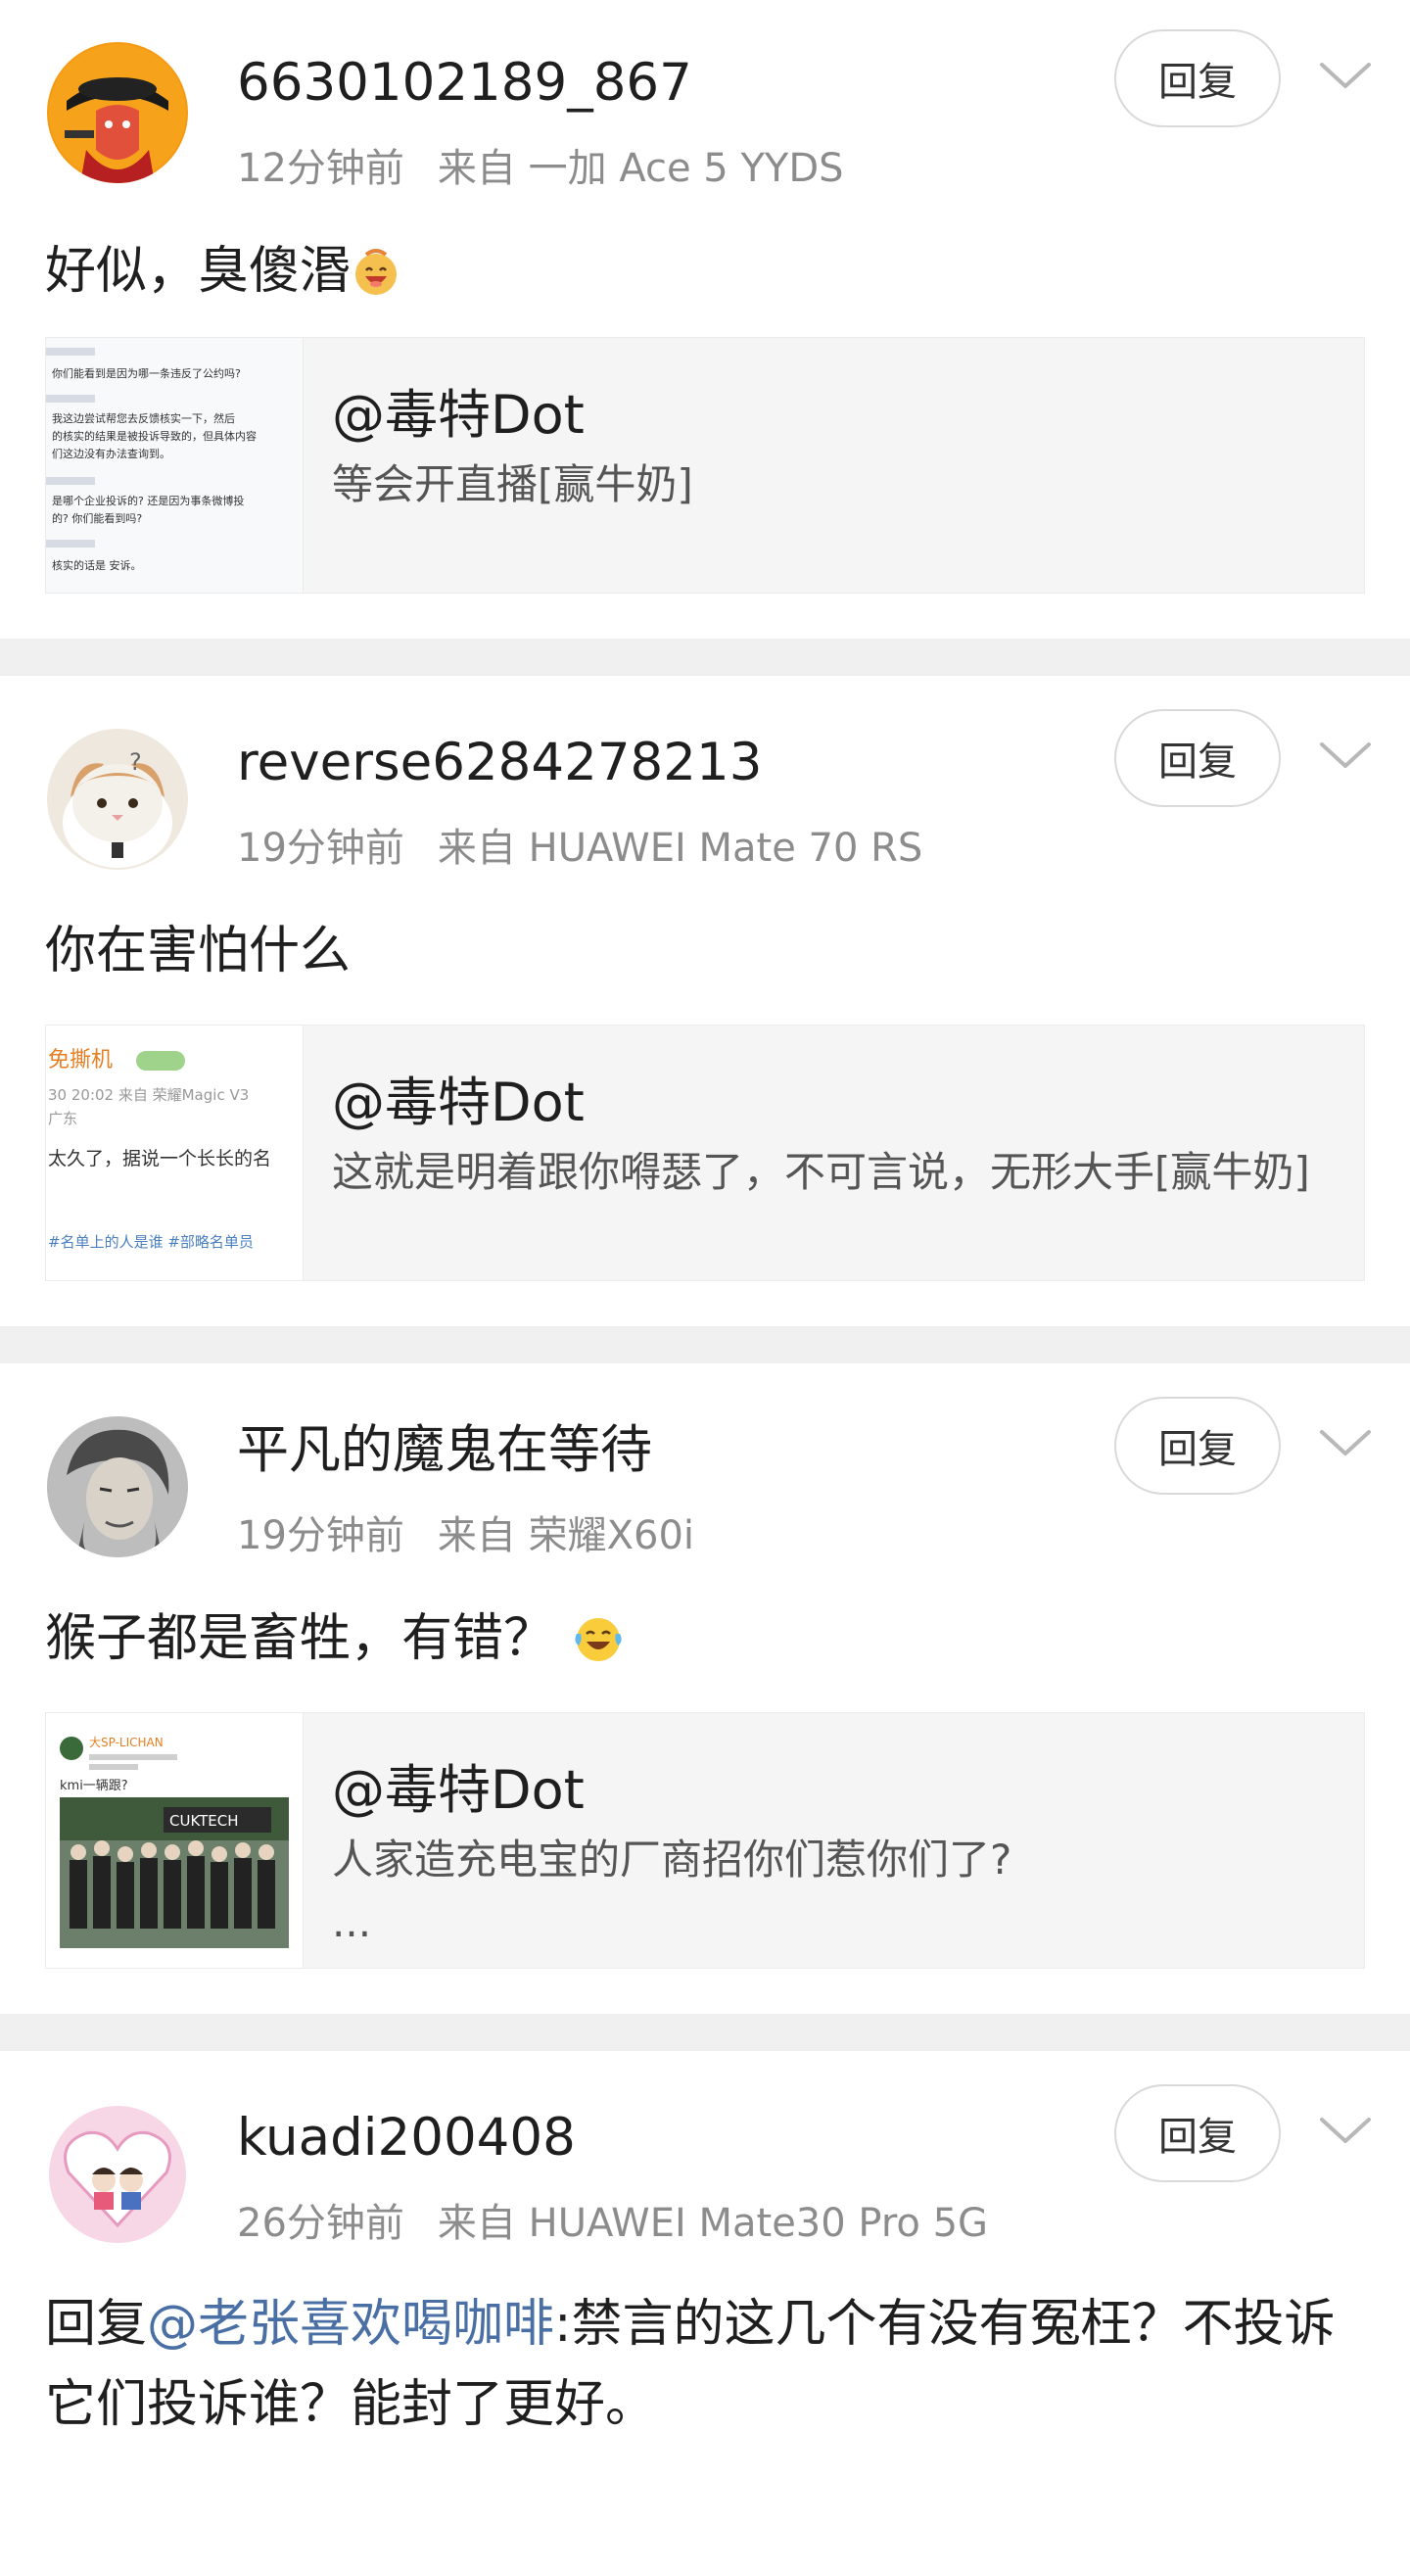 This screenshot has height=2576, width=1410. I want to click on thumb-line: 们这边没有办法查询到。, so click(111, 453).